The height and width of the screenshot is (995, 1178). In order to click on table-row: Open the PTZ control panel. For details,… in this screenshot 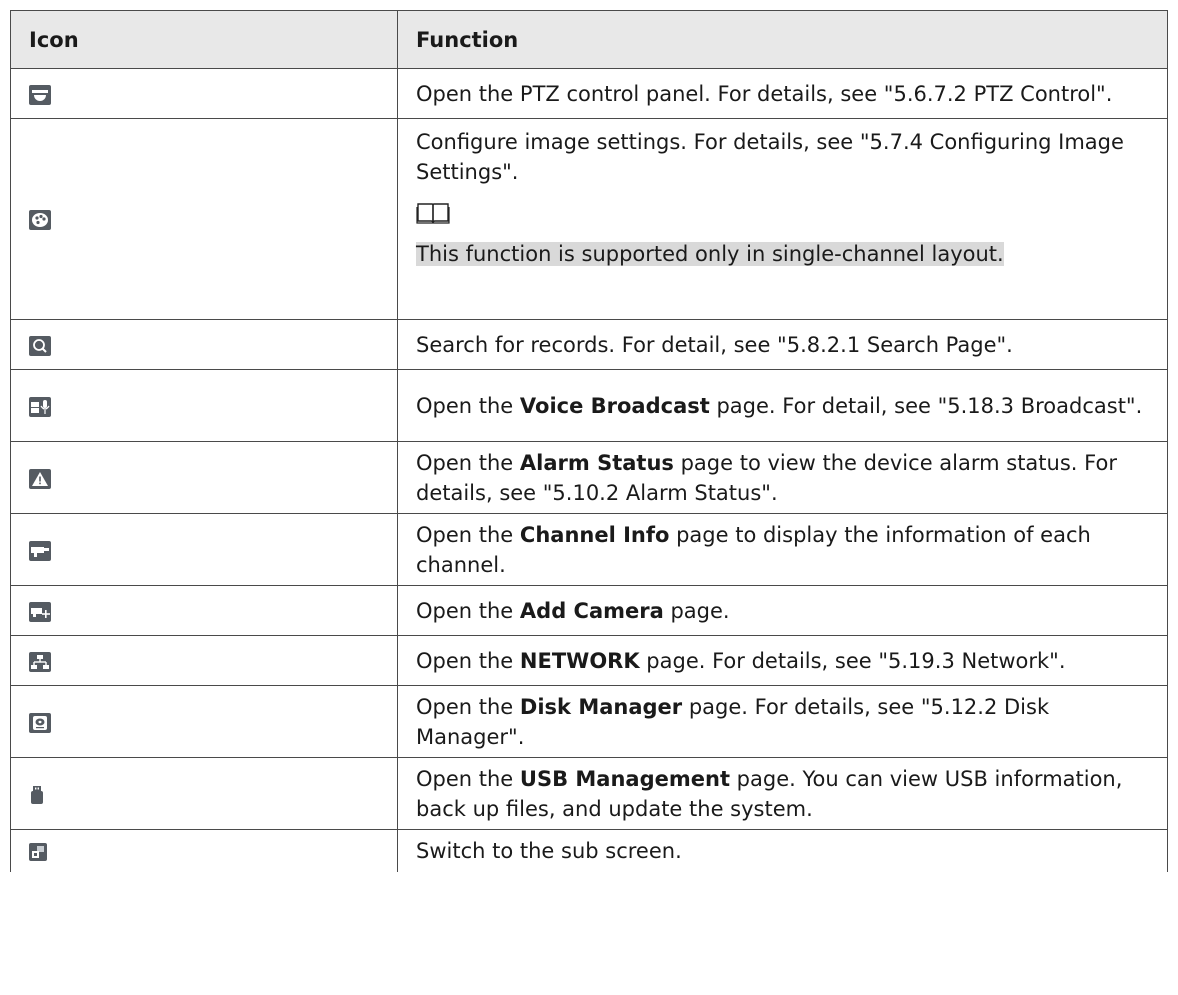, I will do `click(589, 93)`.